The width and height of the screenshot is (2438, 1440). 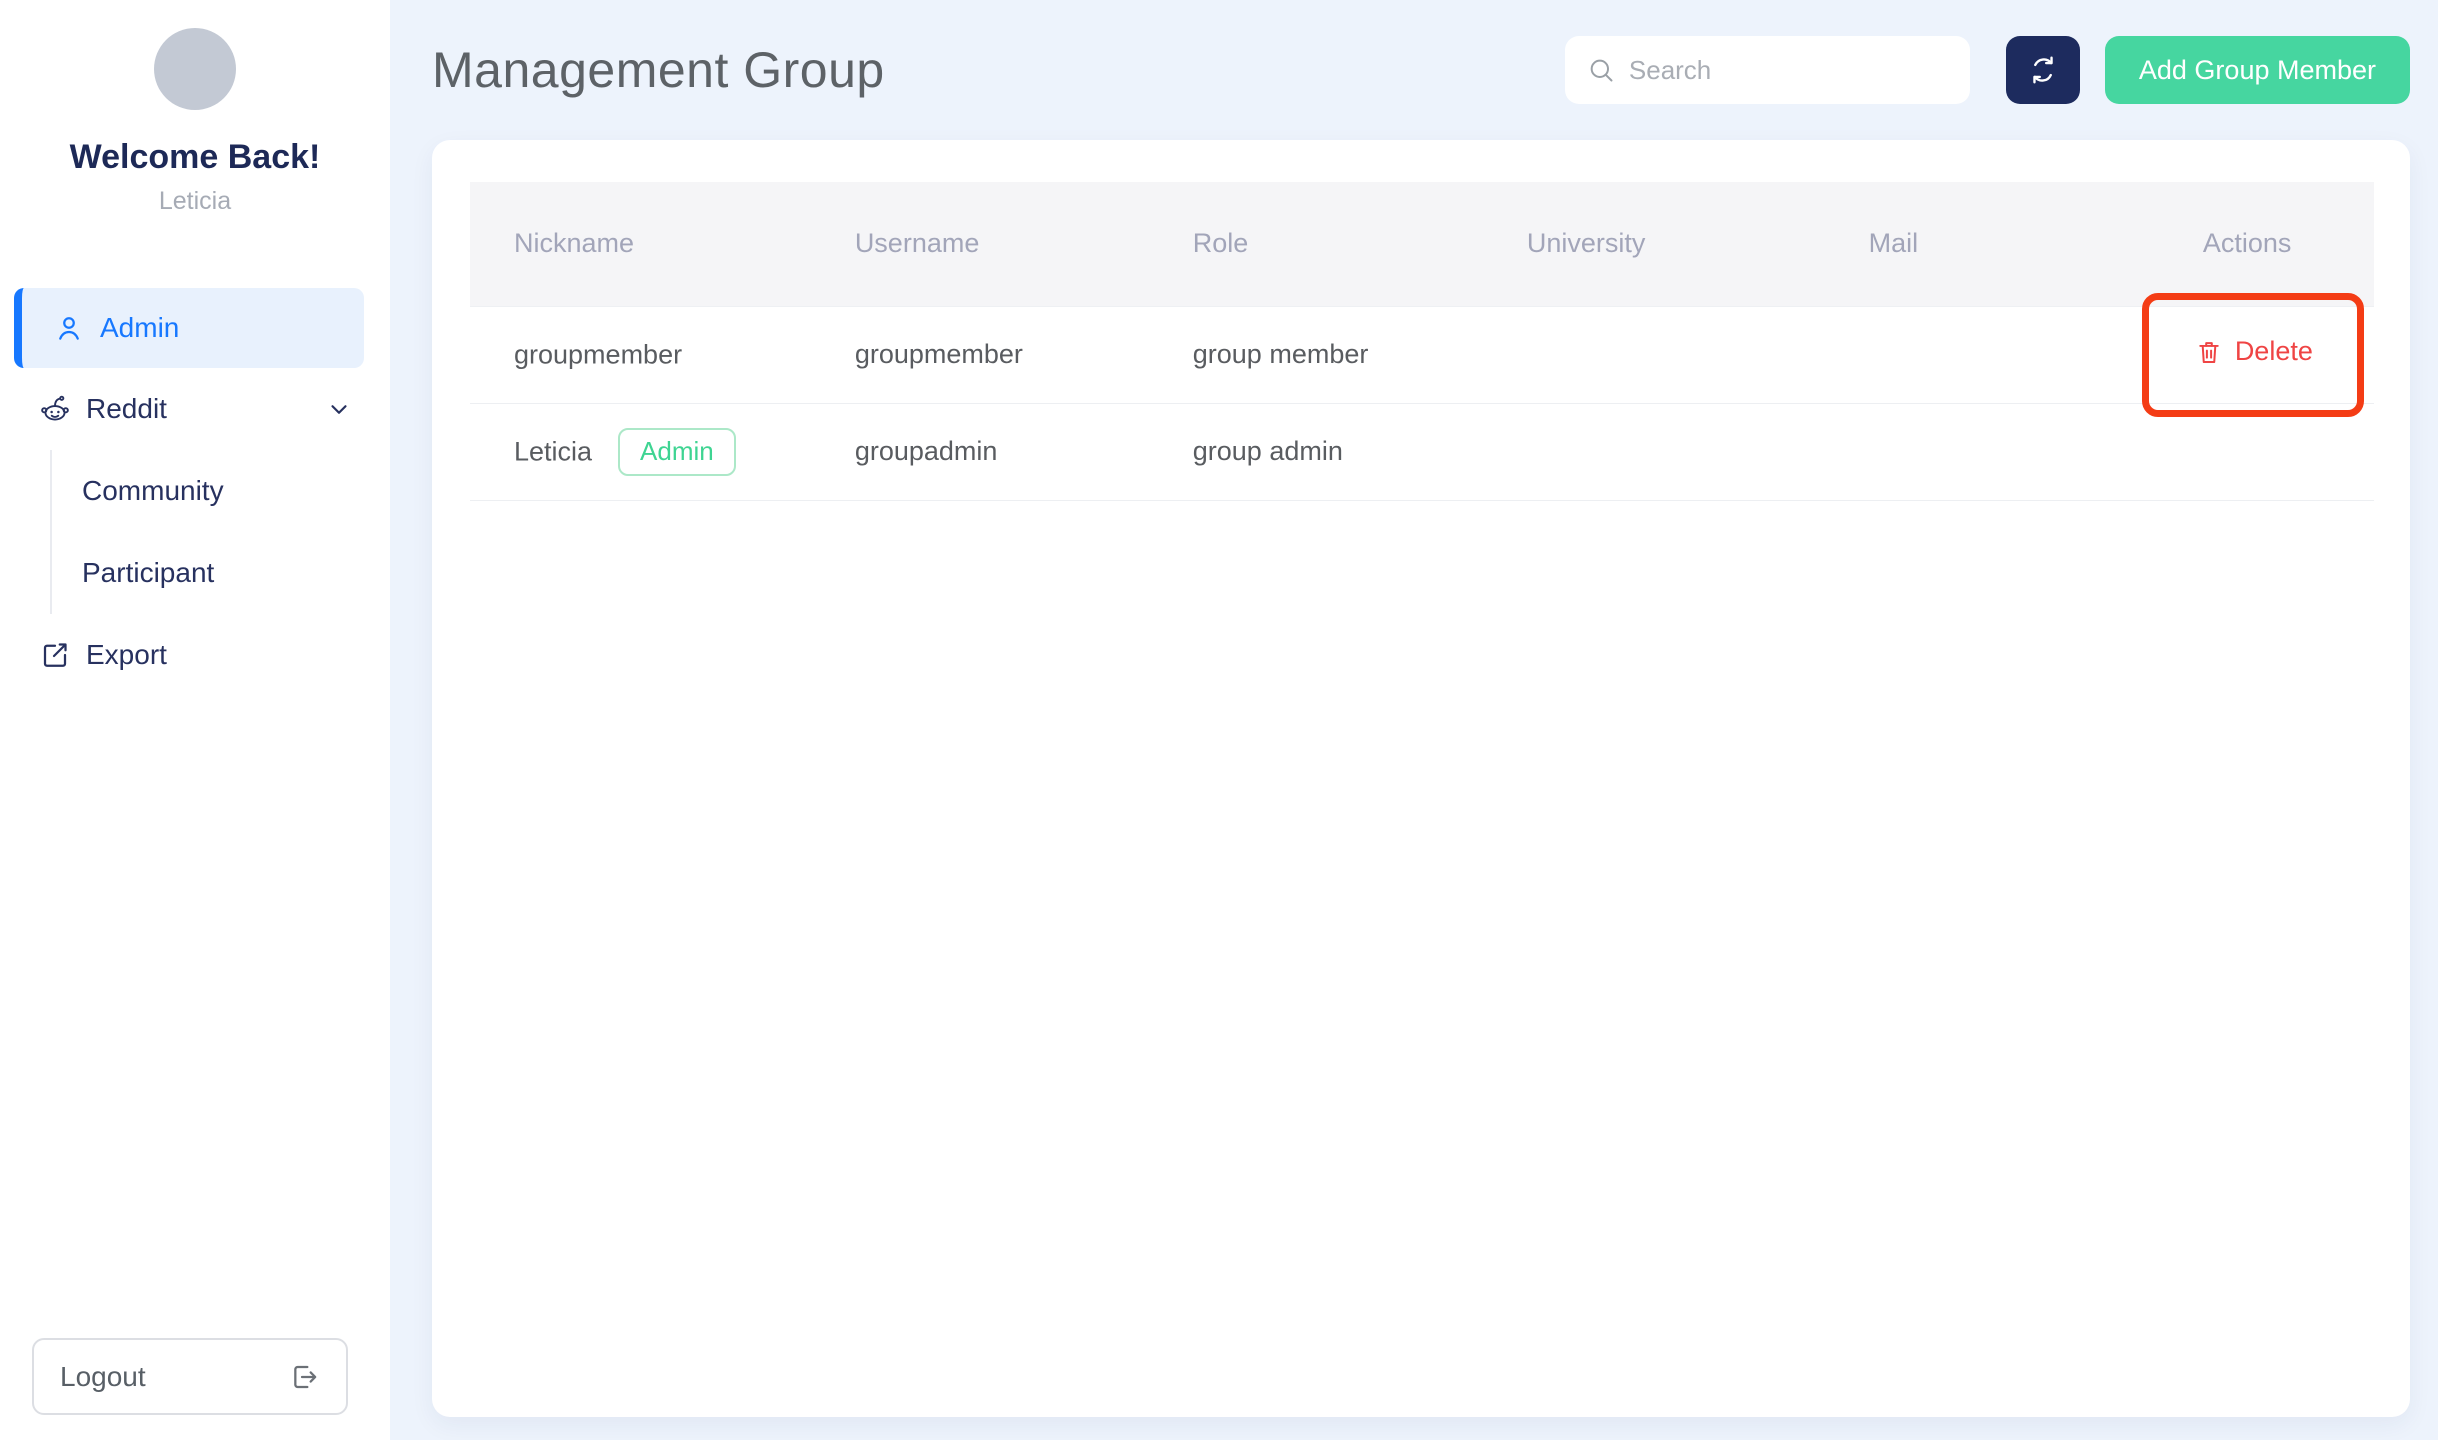 I want to click on reddit-submenu: Community Participant, so click(x=220, y=532).